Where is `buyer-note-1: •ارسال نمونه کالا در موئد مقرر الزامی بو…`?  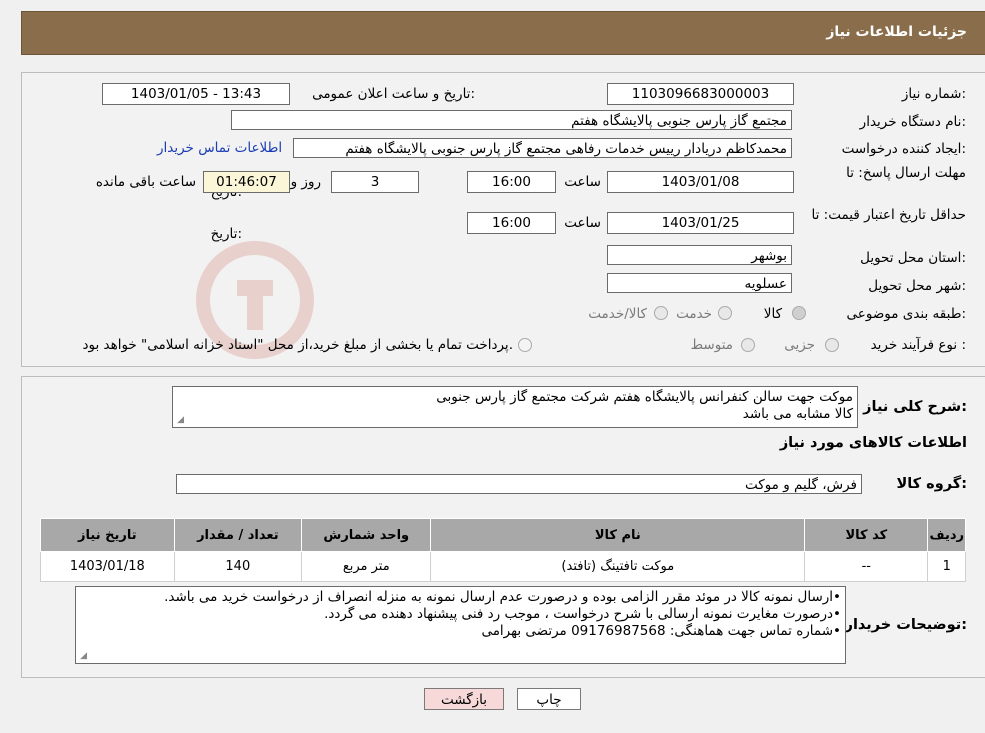
buyer-note-1: •ارسال نمونه کالا در موئد مقرر الزامی بو… is located at coordinates (502, 597).